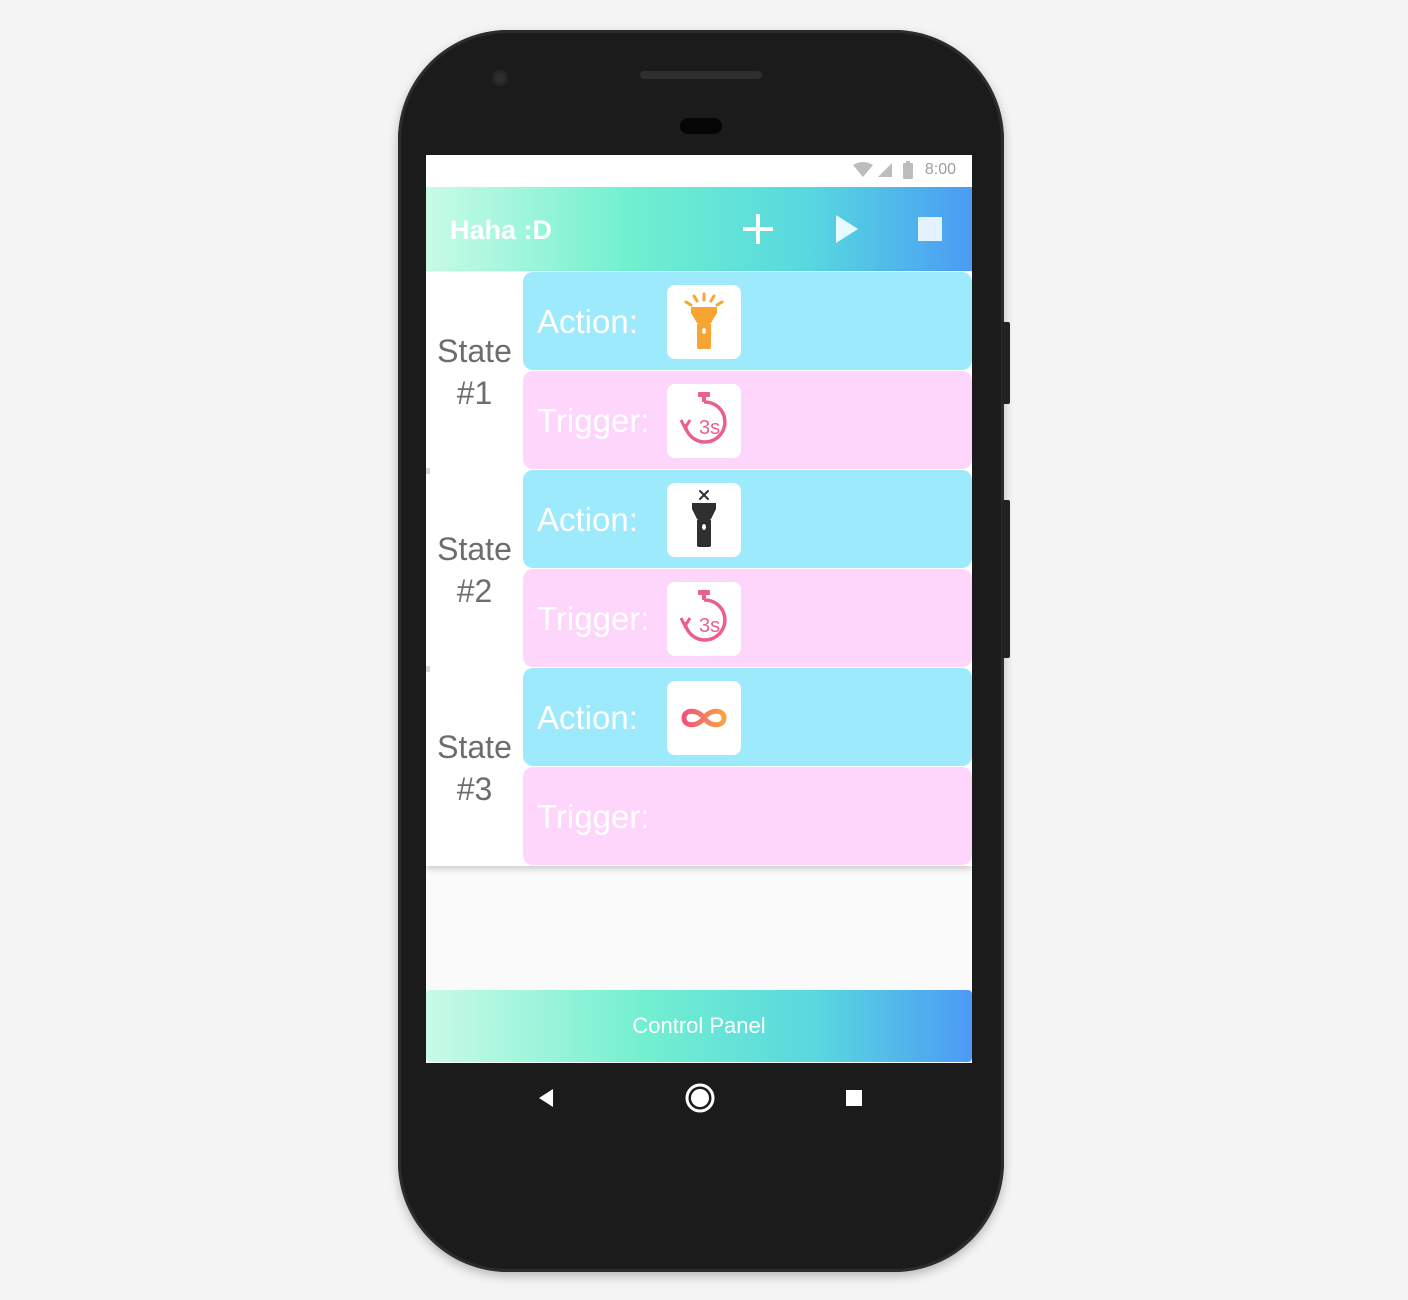  I want to click on play-icon, so click(847, 229).